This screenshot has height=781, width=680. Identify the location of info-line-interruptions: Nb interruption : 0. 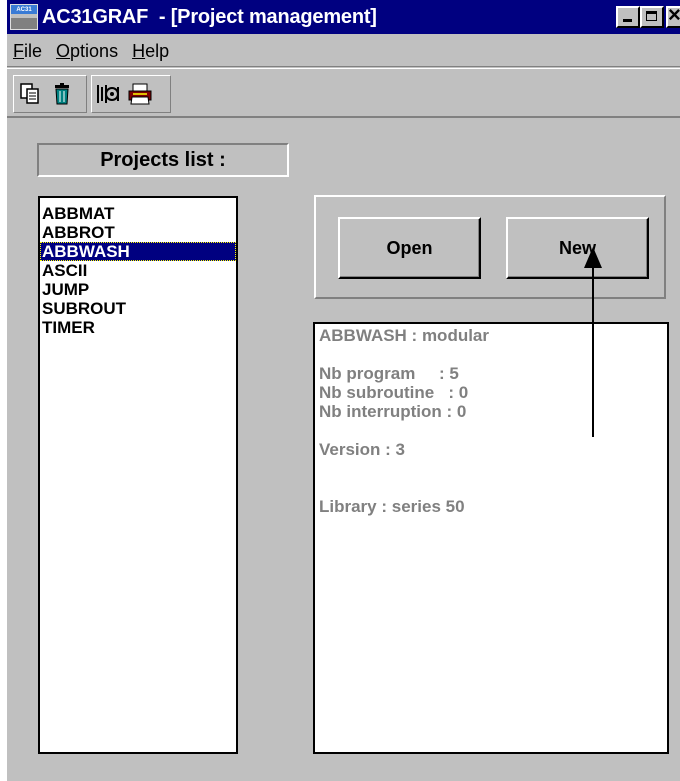
(393, 411).